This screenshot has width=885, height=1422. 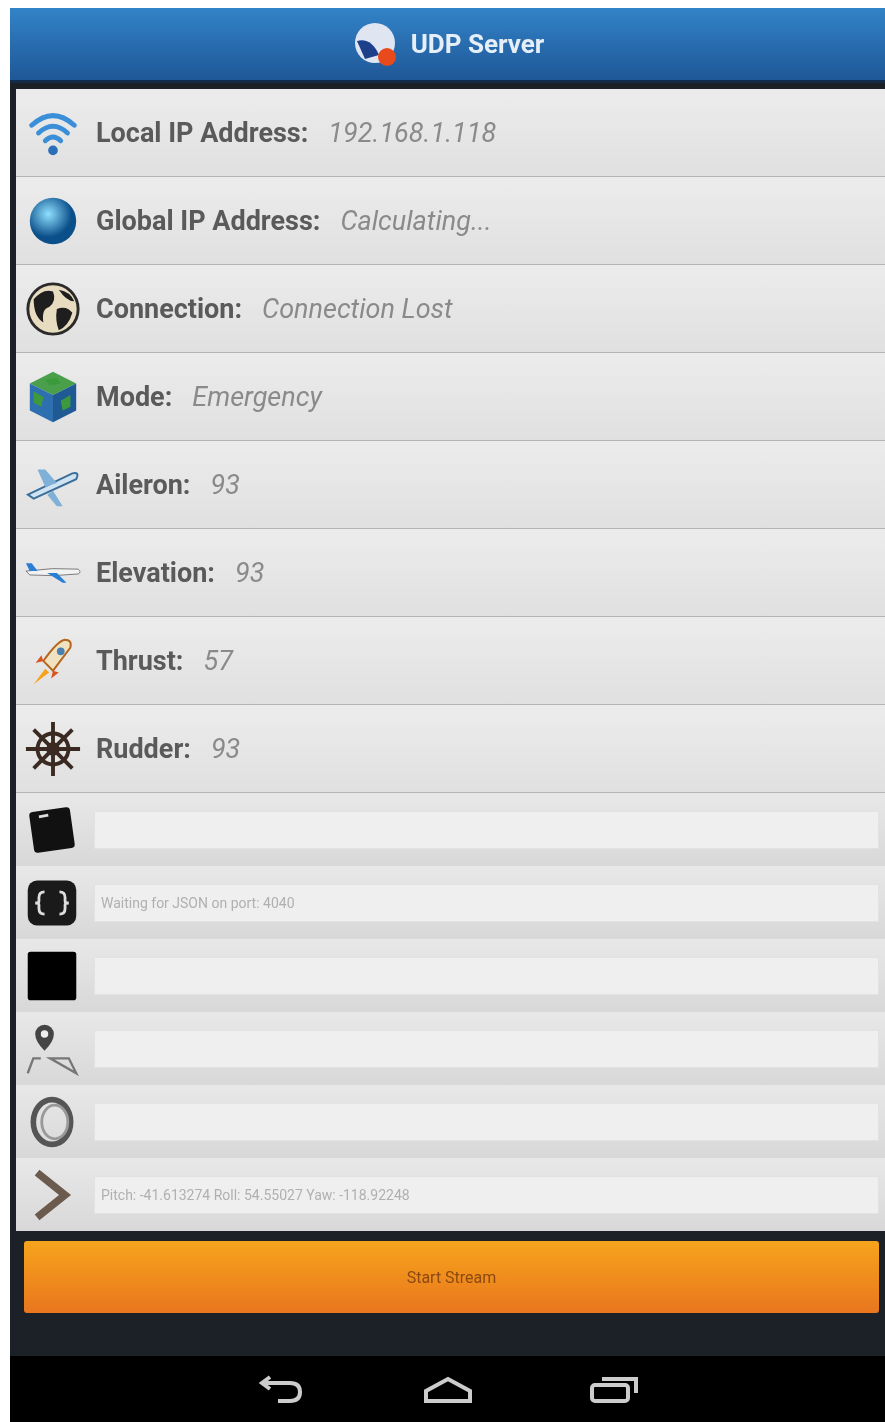 What do you see at coordinates (53, 748) in the screenshot?
I see `ship-wheel-icon` at bounding box center [53, 748].